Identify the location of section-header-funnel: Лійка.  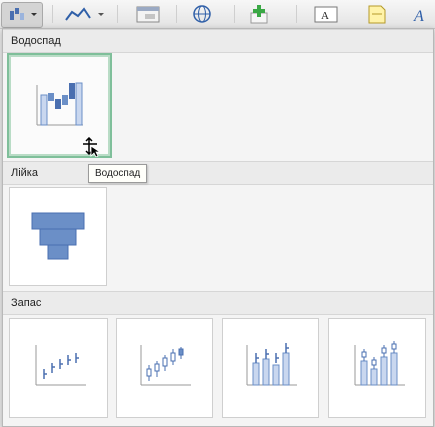
(218, 173).